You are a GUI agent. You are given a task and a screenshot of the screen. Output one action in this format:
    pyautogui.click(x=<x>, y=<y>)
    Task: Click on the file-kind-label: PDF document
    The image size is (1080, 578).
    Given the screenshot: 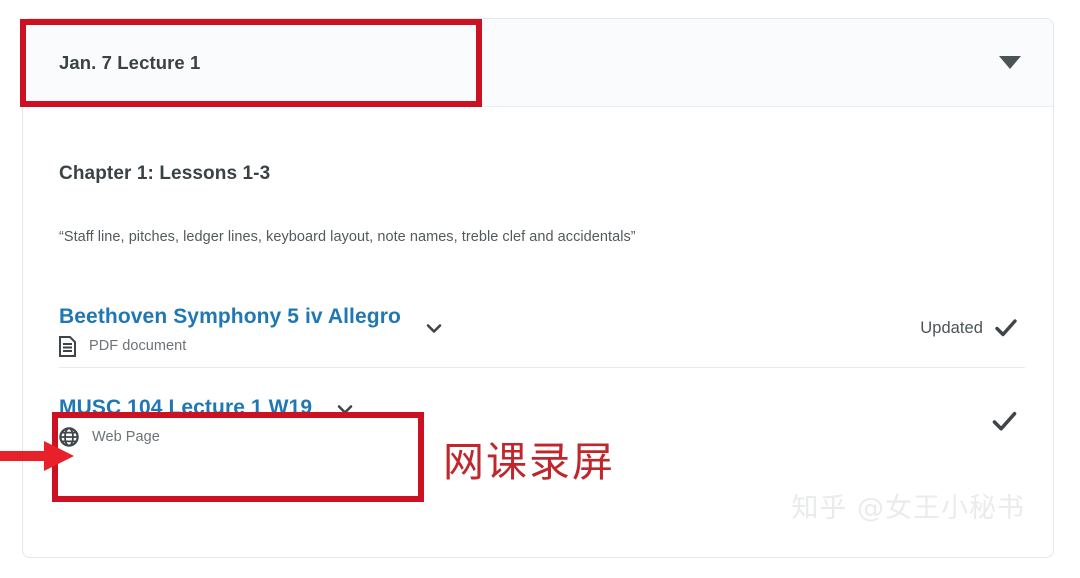 What is the action you would take?
    pyautogui.click(x=138, y=346)
    